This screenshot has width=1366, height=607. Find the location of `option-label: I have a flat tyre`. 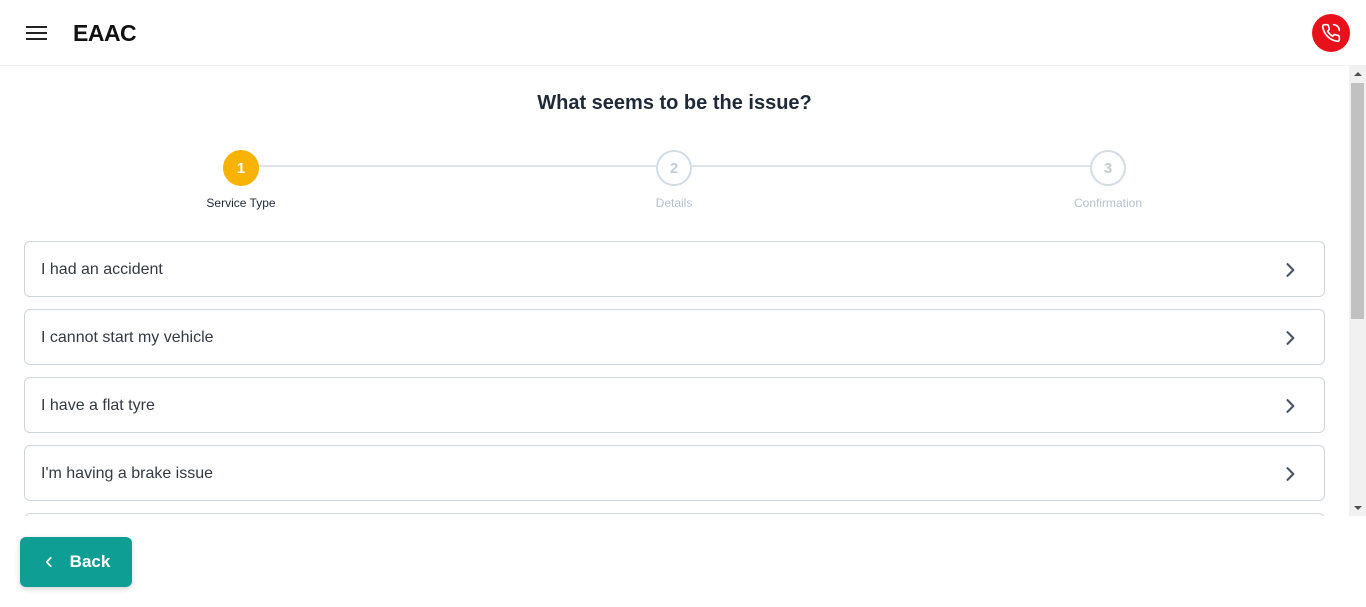

option-label: I have a flat tyre is located at coordinates (98, 405).